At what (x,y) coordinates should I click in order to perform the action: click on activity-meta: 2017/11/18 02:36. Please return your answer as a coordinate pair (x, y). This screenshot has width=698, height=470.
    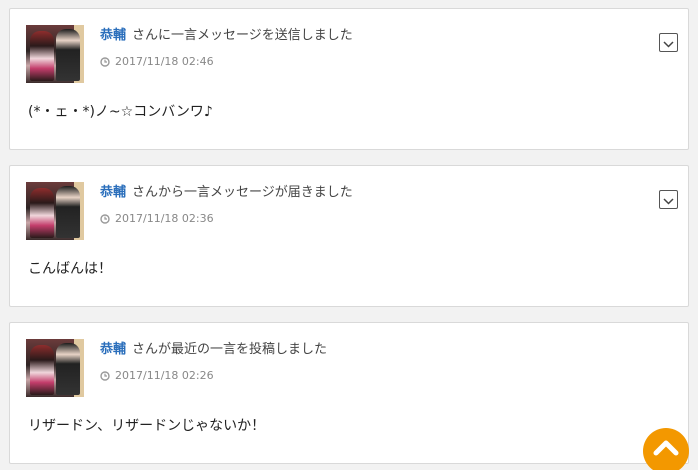
    Looking at the image, I should click on (157, 218).